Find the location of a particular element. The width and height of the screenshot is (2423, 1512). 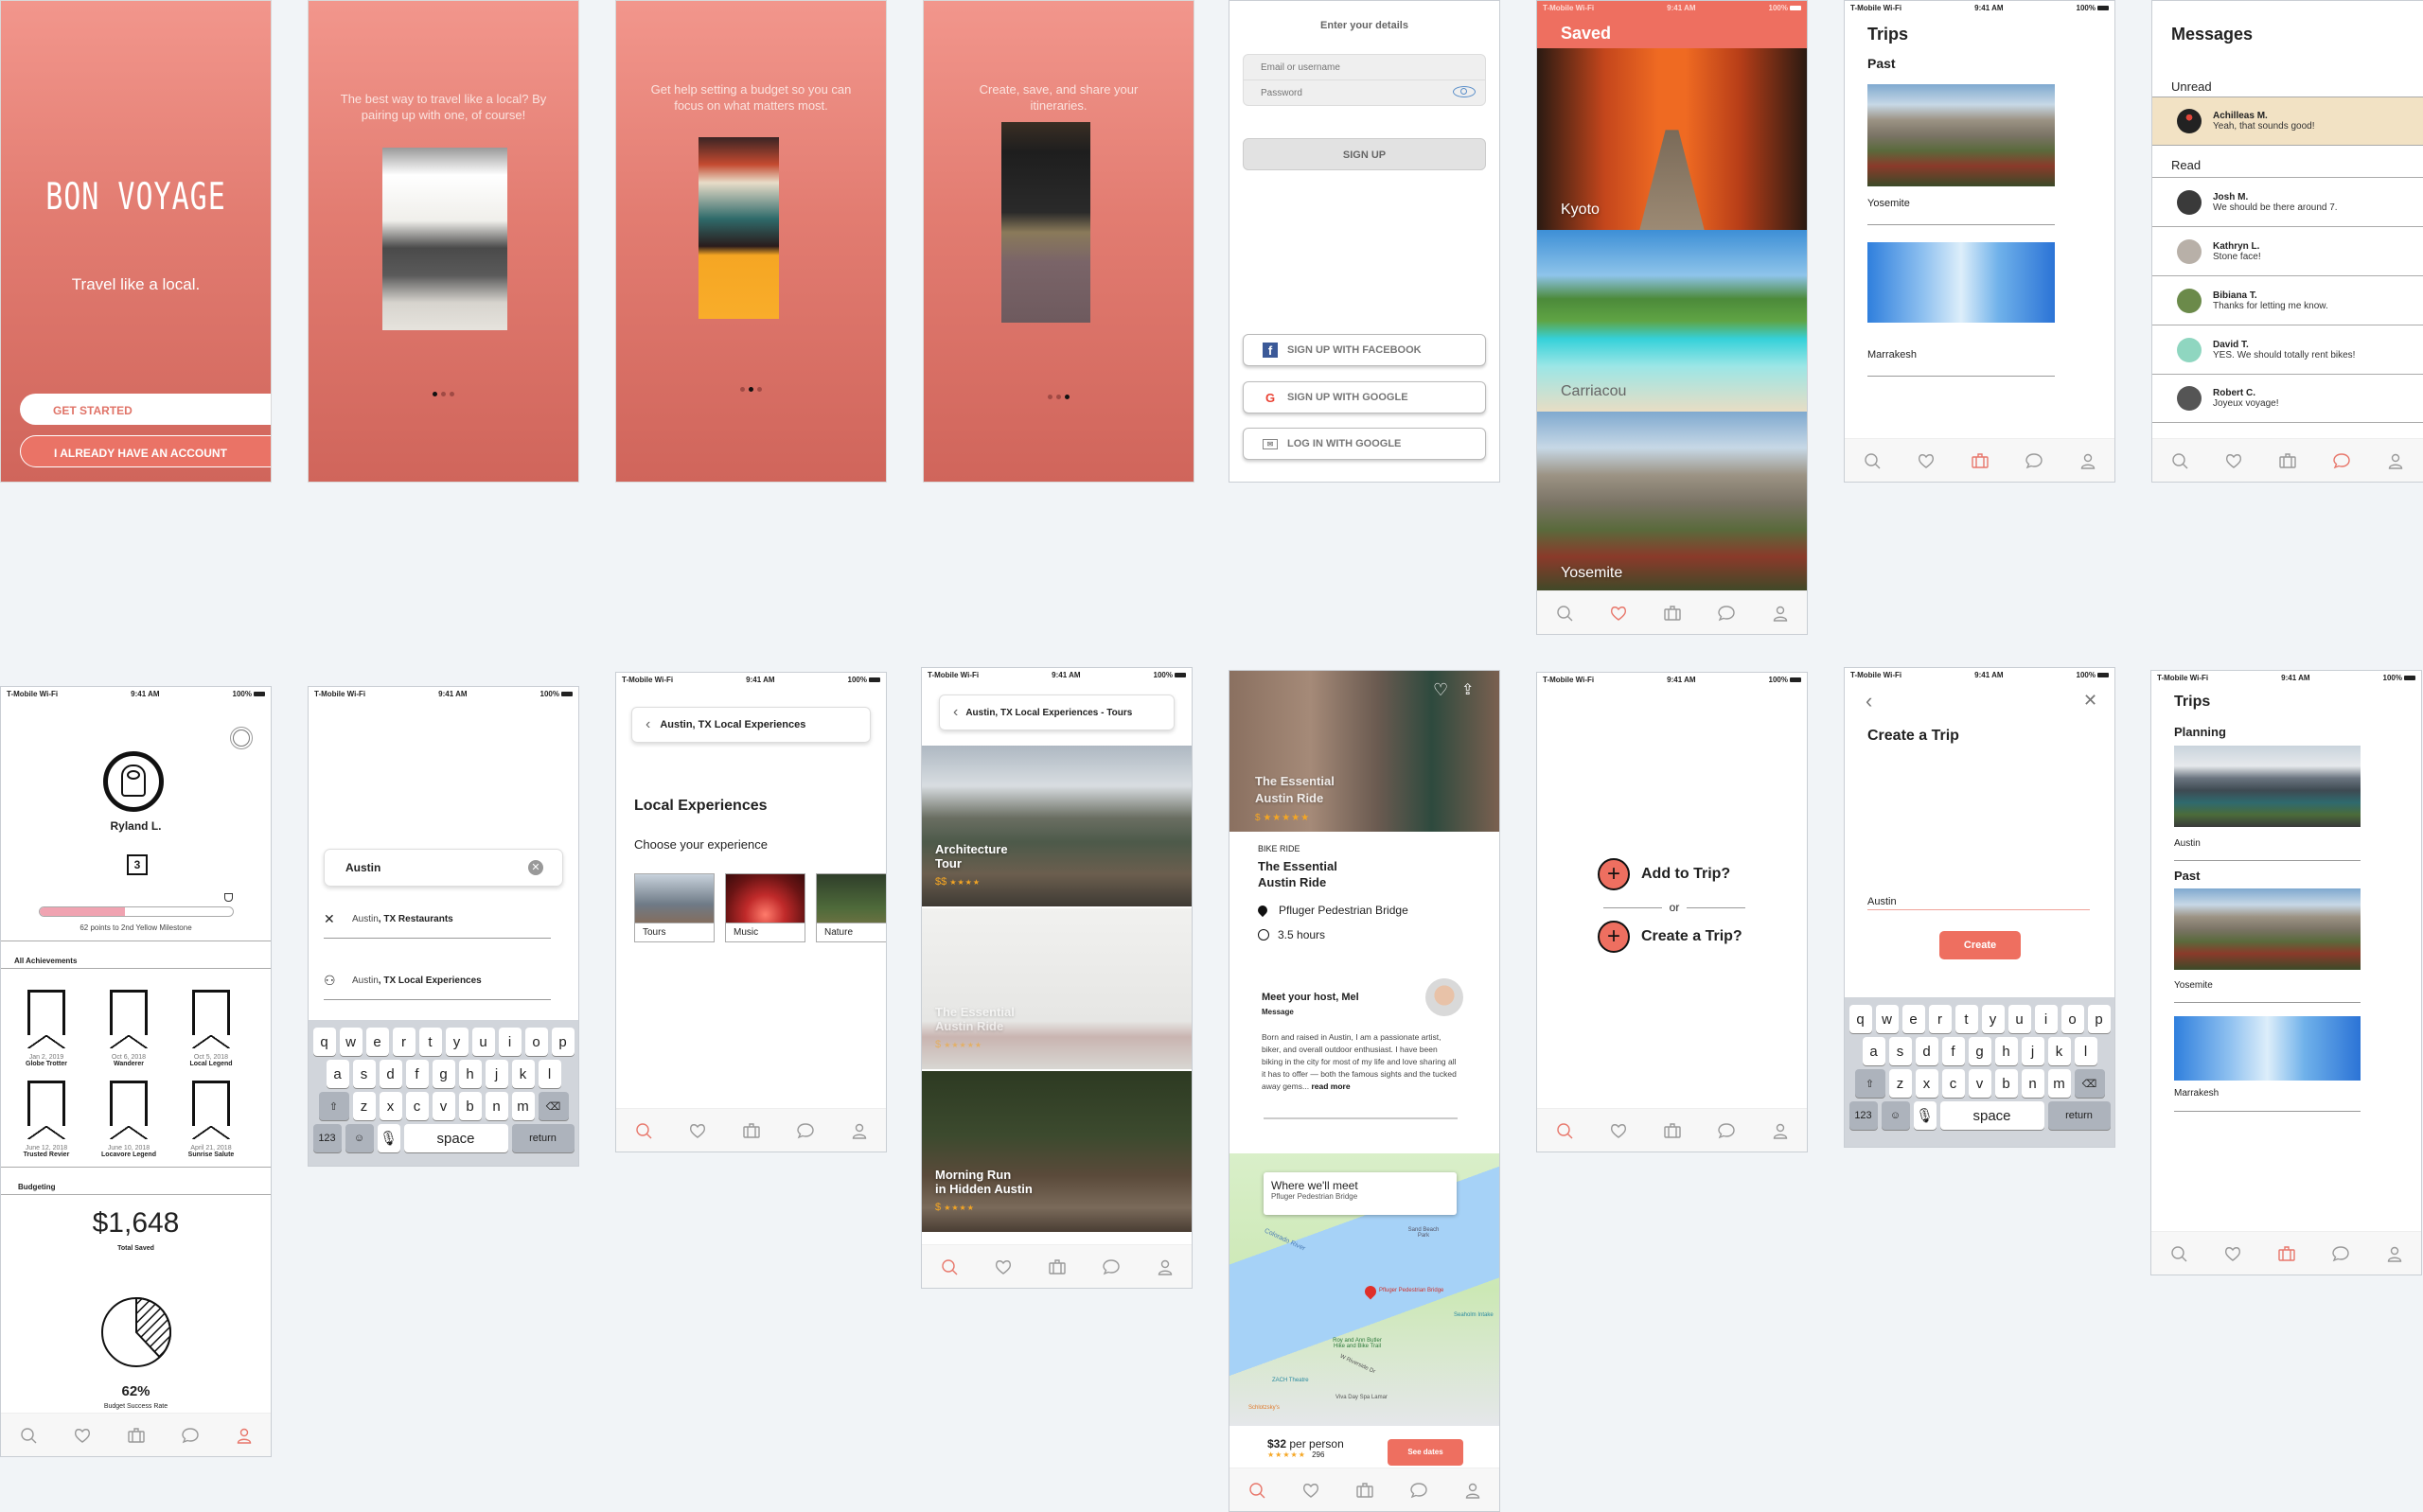

message-row: Robert C. Joyeux voyage! is located at coordinates (2287, 398).